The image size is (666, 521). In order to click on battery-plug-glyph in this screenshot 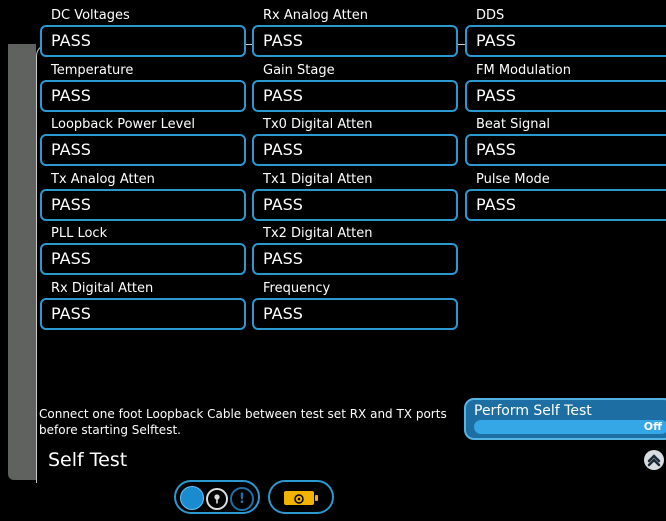, I will do `click(299, 499)`.